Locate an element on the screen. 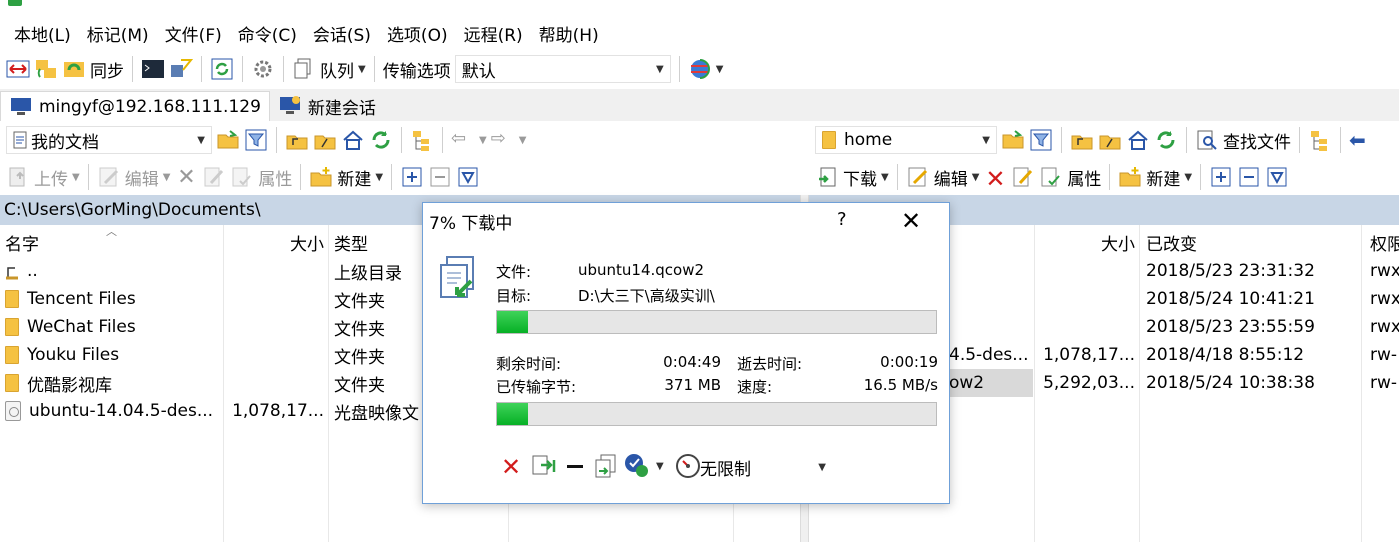 The width and height of the screenshot is (1399, 542). menu-local: 本地(L) is located at coordinates (42, 33).